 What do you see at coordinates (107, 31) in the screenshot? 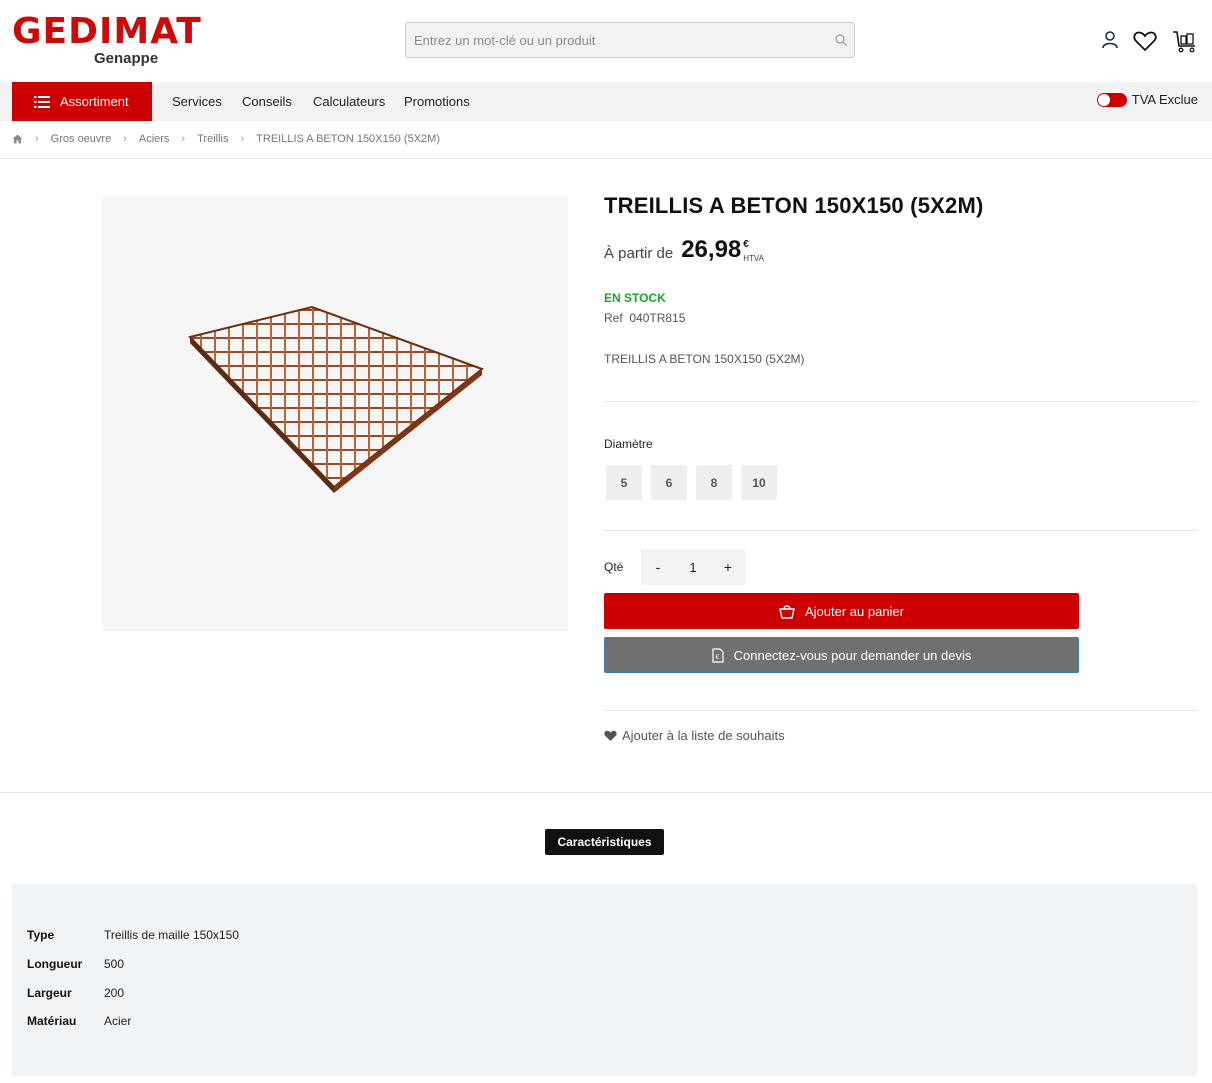
I see `logo-wordmark: GEDIMAT` at bounding box center [107, 31].